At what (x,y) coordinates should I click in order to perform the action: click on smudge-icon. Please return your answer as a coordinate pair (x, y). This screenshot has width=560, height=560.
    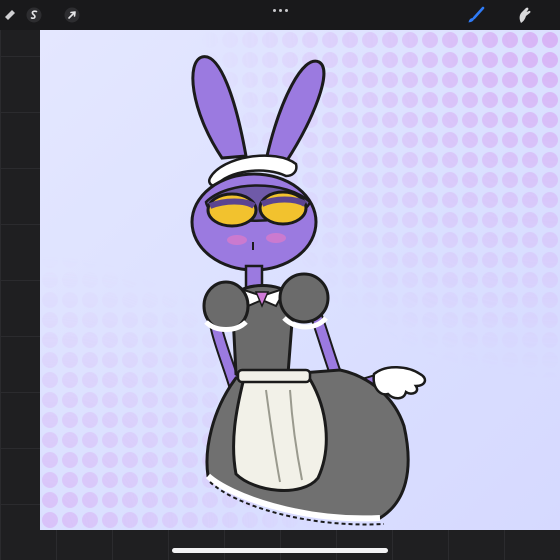
    Looking at the image, I should click on (524, 15).